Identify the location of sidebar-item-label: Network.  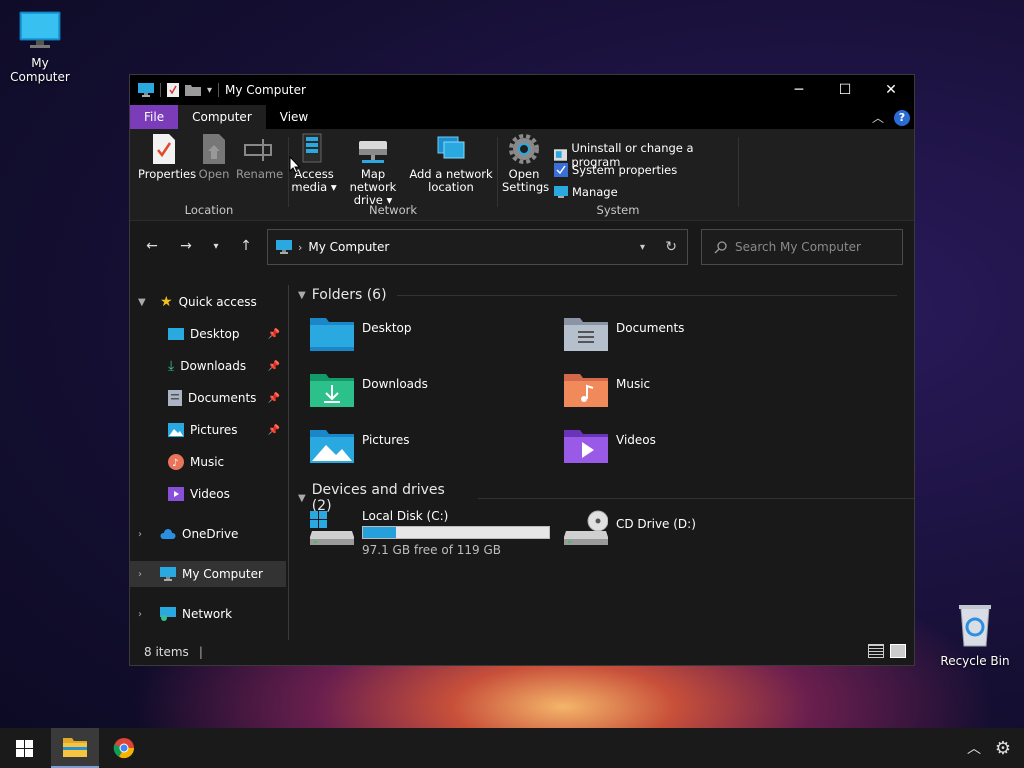
(207, 614).